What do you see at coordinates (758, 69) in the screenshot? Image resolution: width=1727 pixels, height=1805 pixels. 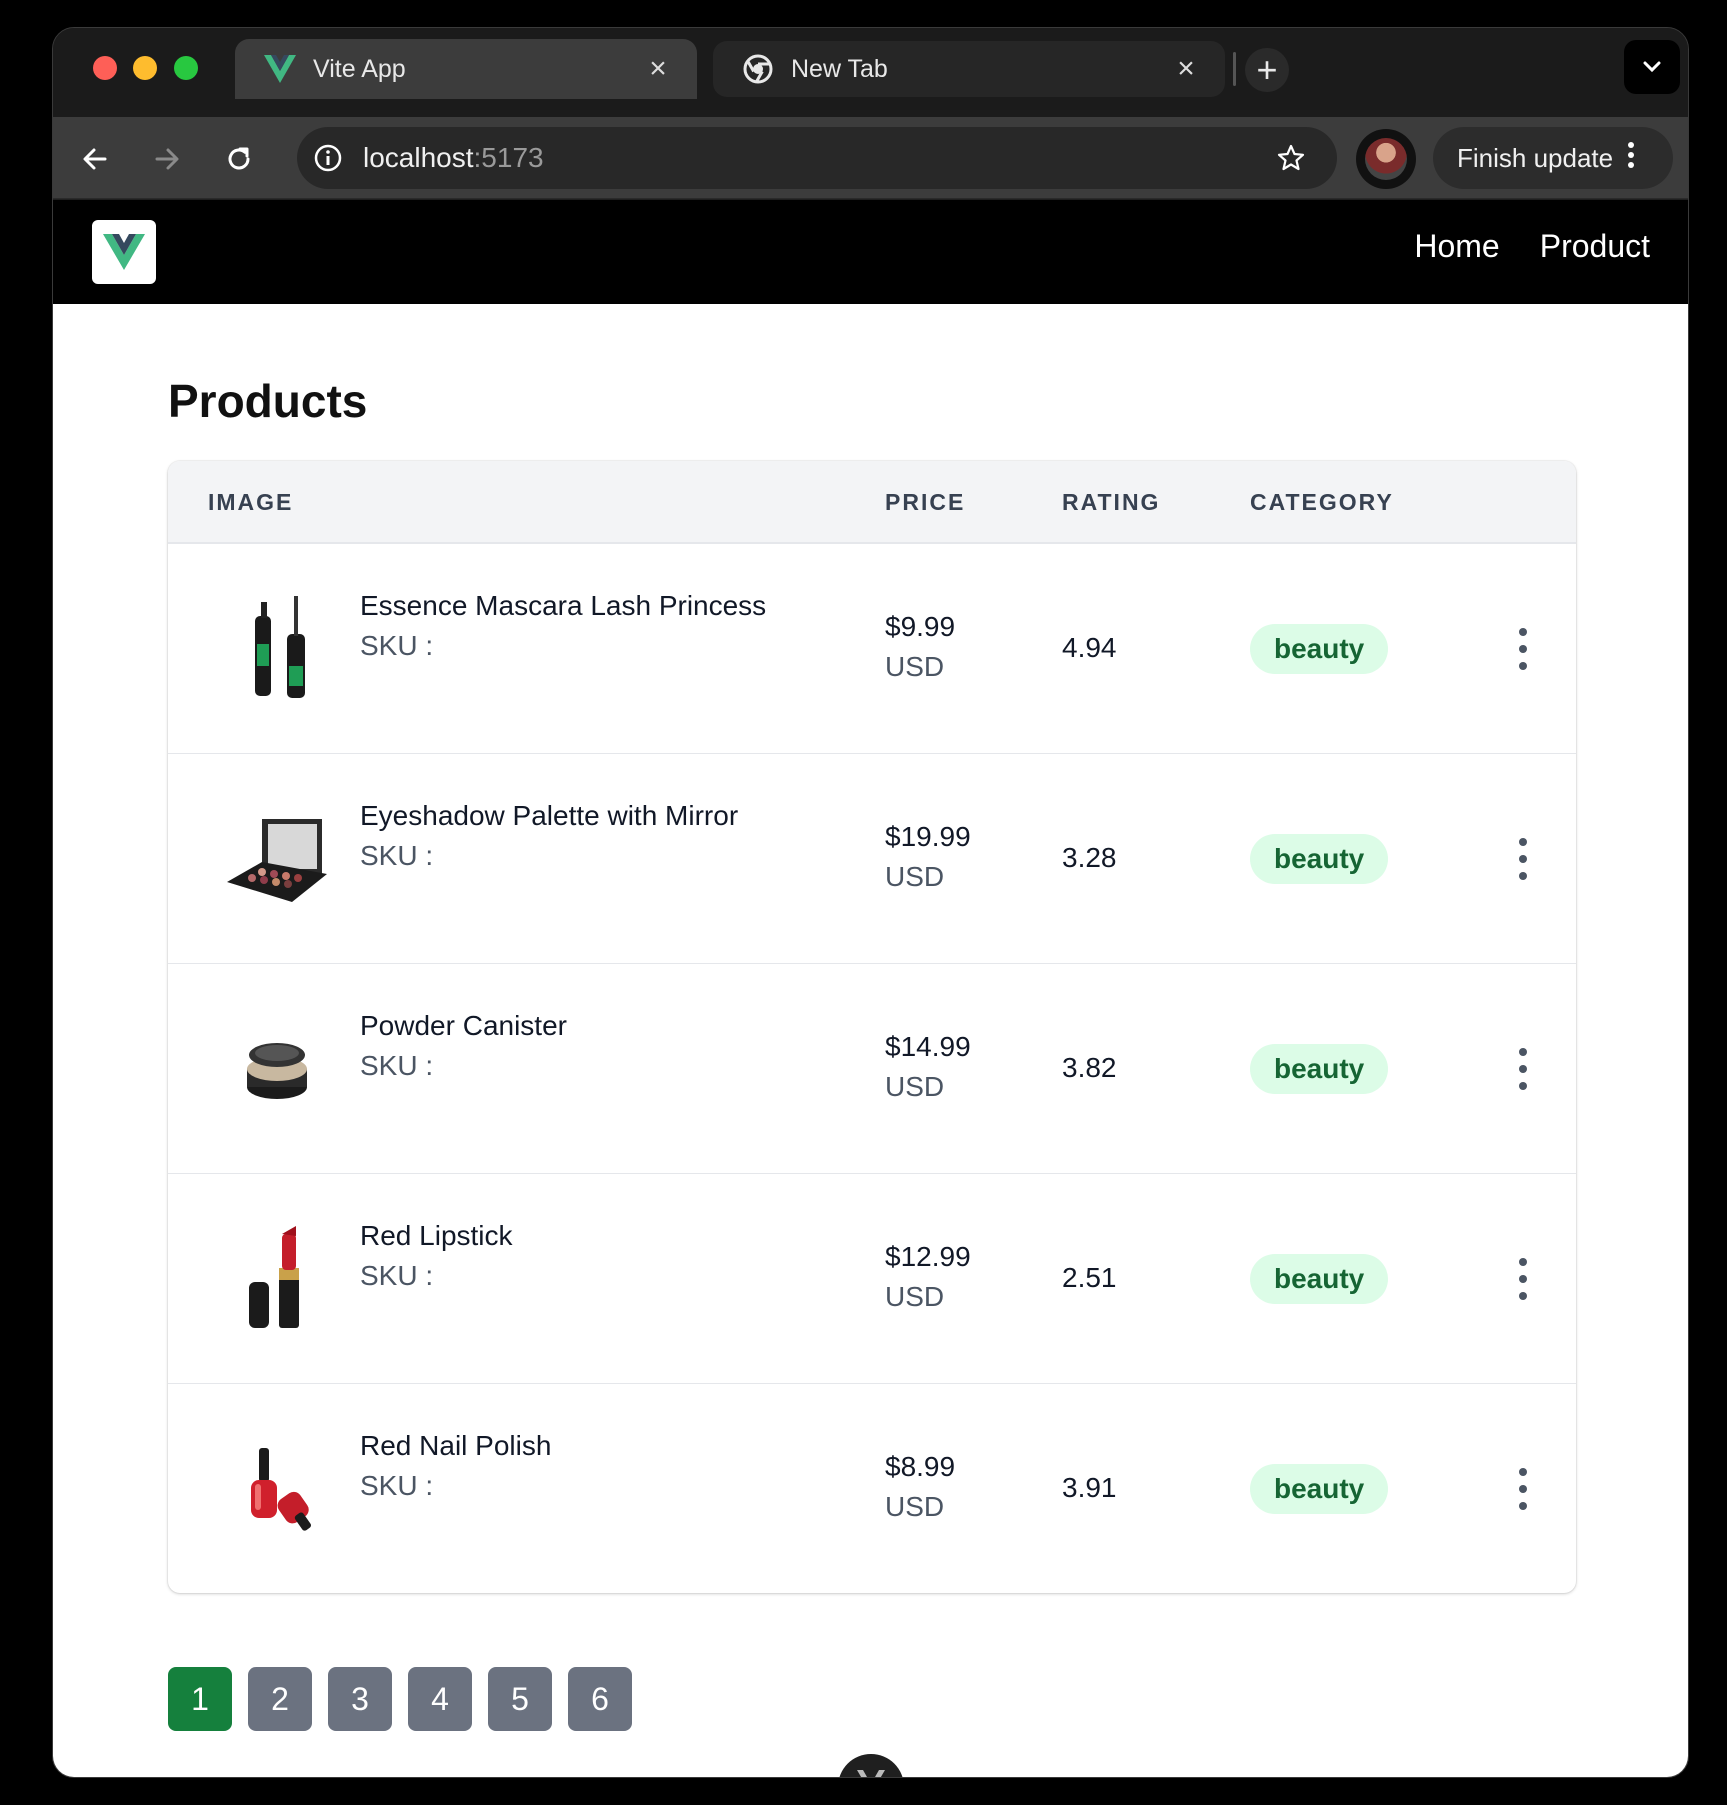 I see `chrome-icon` at bounding box center [758, 69].